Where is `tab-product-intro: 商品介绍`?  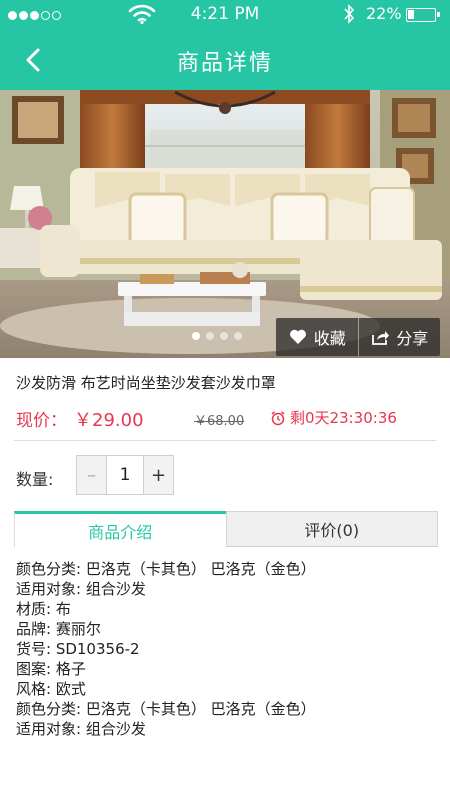
tab-product-intro: 商品介绍 is located at coordinates (120, 529).